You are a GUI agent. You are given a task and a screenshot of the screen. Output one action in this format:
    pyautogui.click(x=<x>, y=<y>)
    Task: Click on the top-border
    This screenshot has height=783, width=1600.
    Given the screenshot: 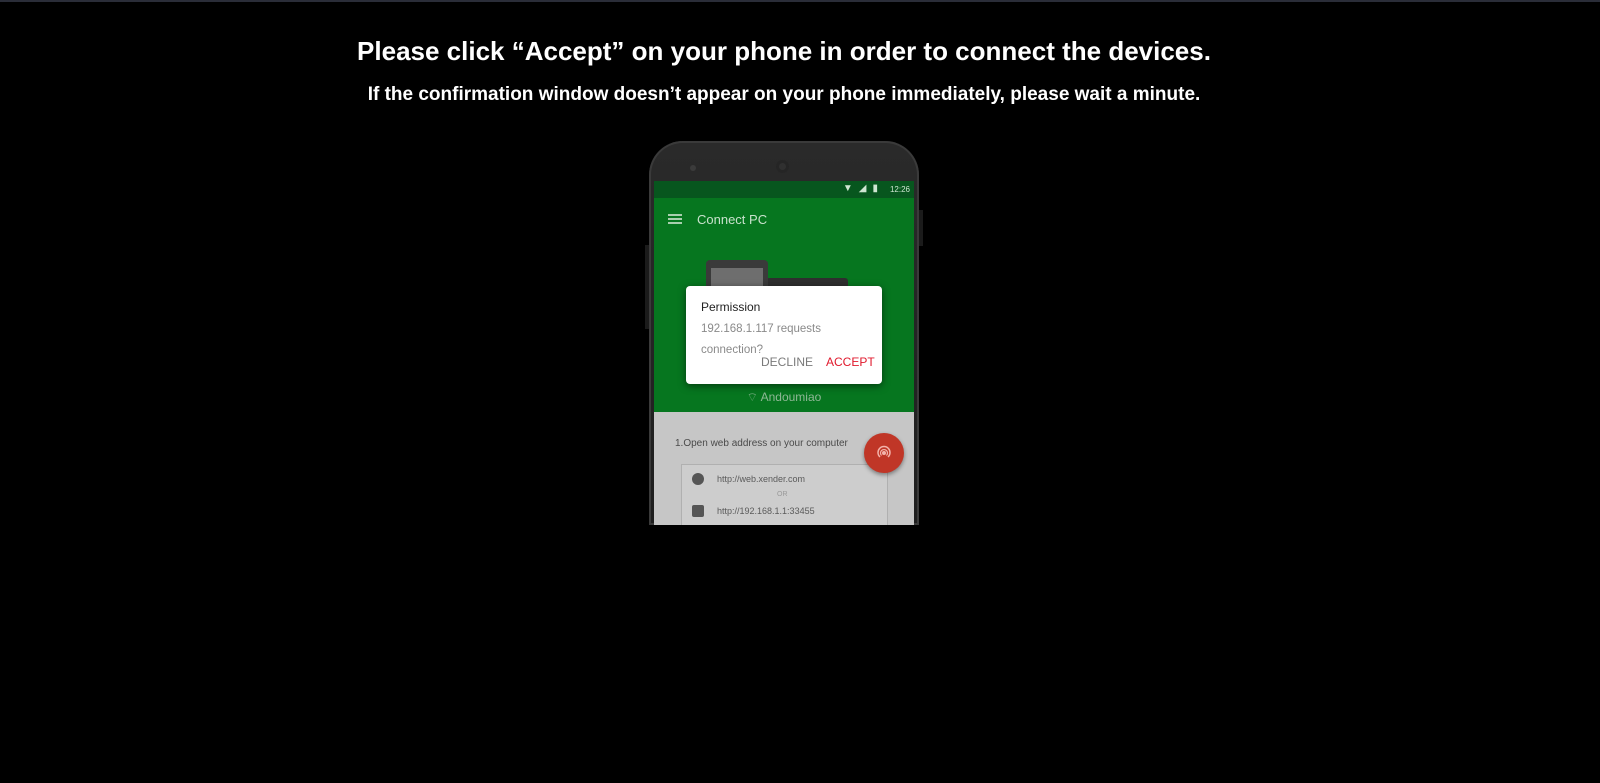 What is the action you would take?
    pyautogui.click(x=800, y=1)
    